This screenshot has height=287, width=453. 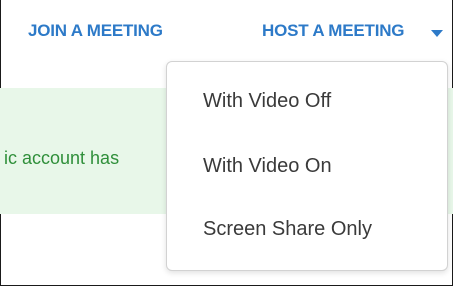 What do you see at coordinates (267, 166) in the screenshot?
I see `menu-item-video-on: With Video On` at bounding box center [267, 166].